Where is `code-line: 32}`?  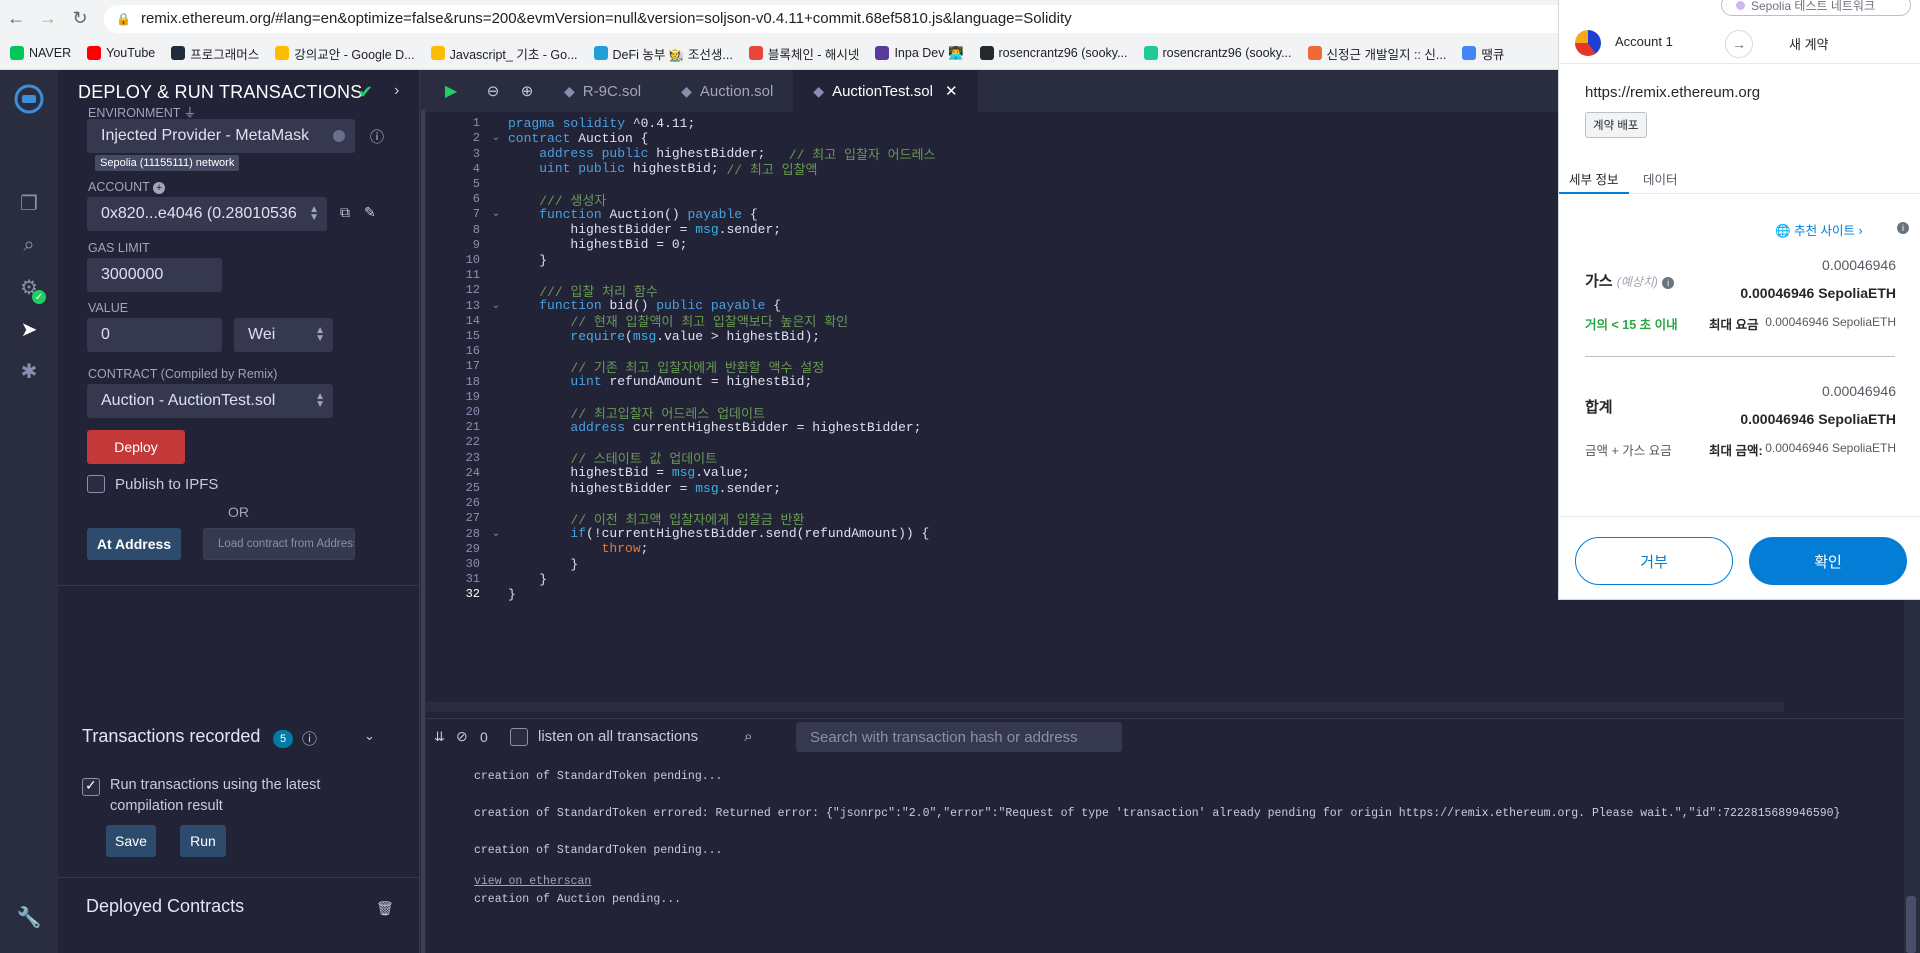 code-line: 32} is located at coordinates (993, 594).